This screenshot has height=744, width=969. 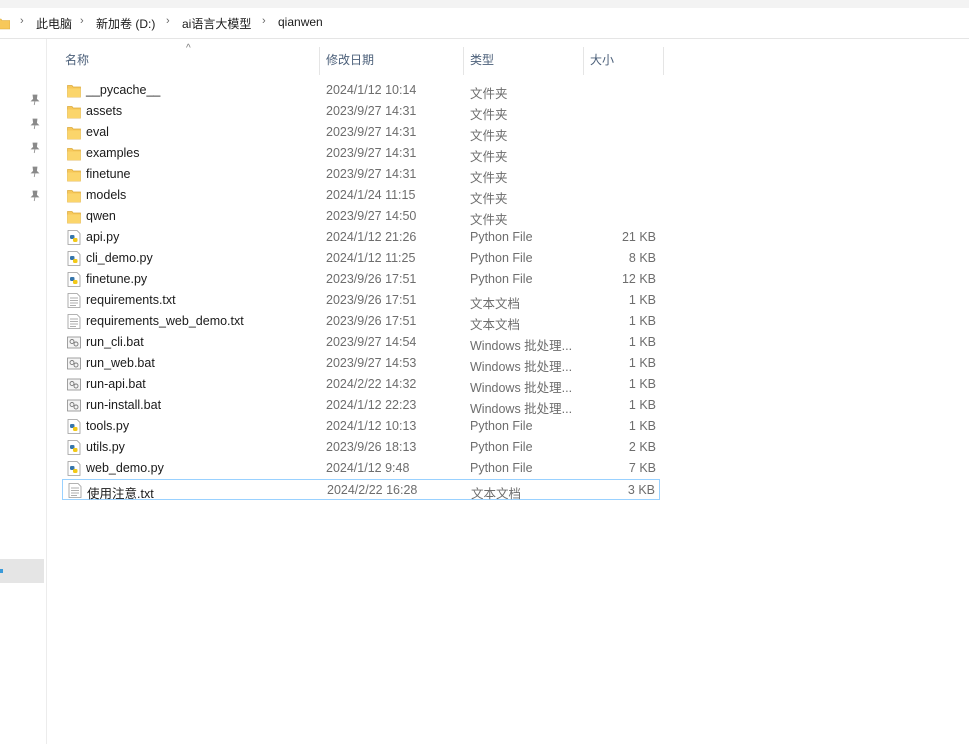 I want to click on file-name: api.py, so click(x=103, y=237).